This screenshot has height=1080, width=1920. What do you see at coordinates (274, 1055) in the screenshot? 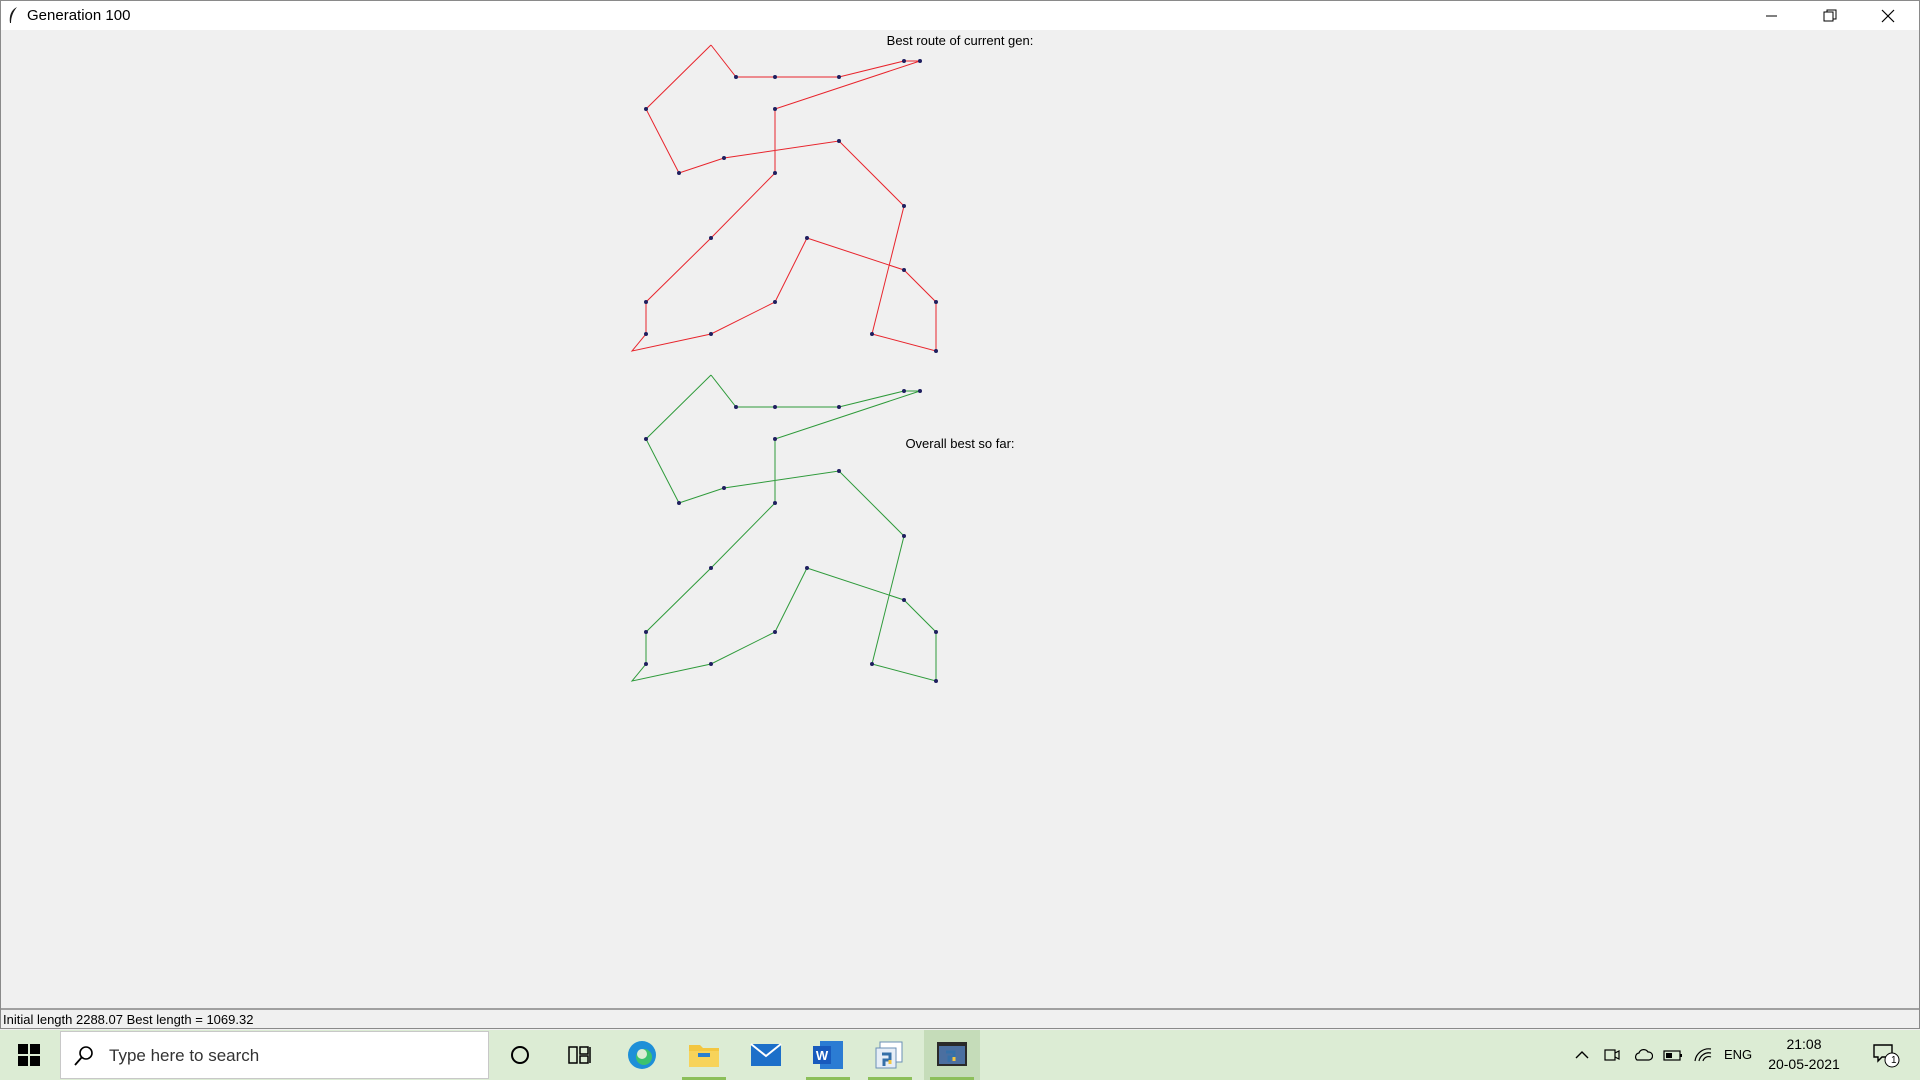
I see `taskbar-search-box: Type here to search` at bounding box center [274, 1055].